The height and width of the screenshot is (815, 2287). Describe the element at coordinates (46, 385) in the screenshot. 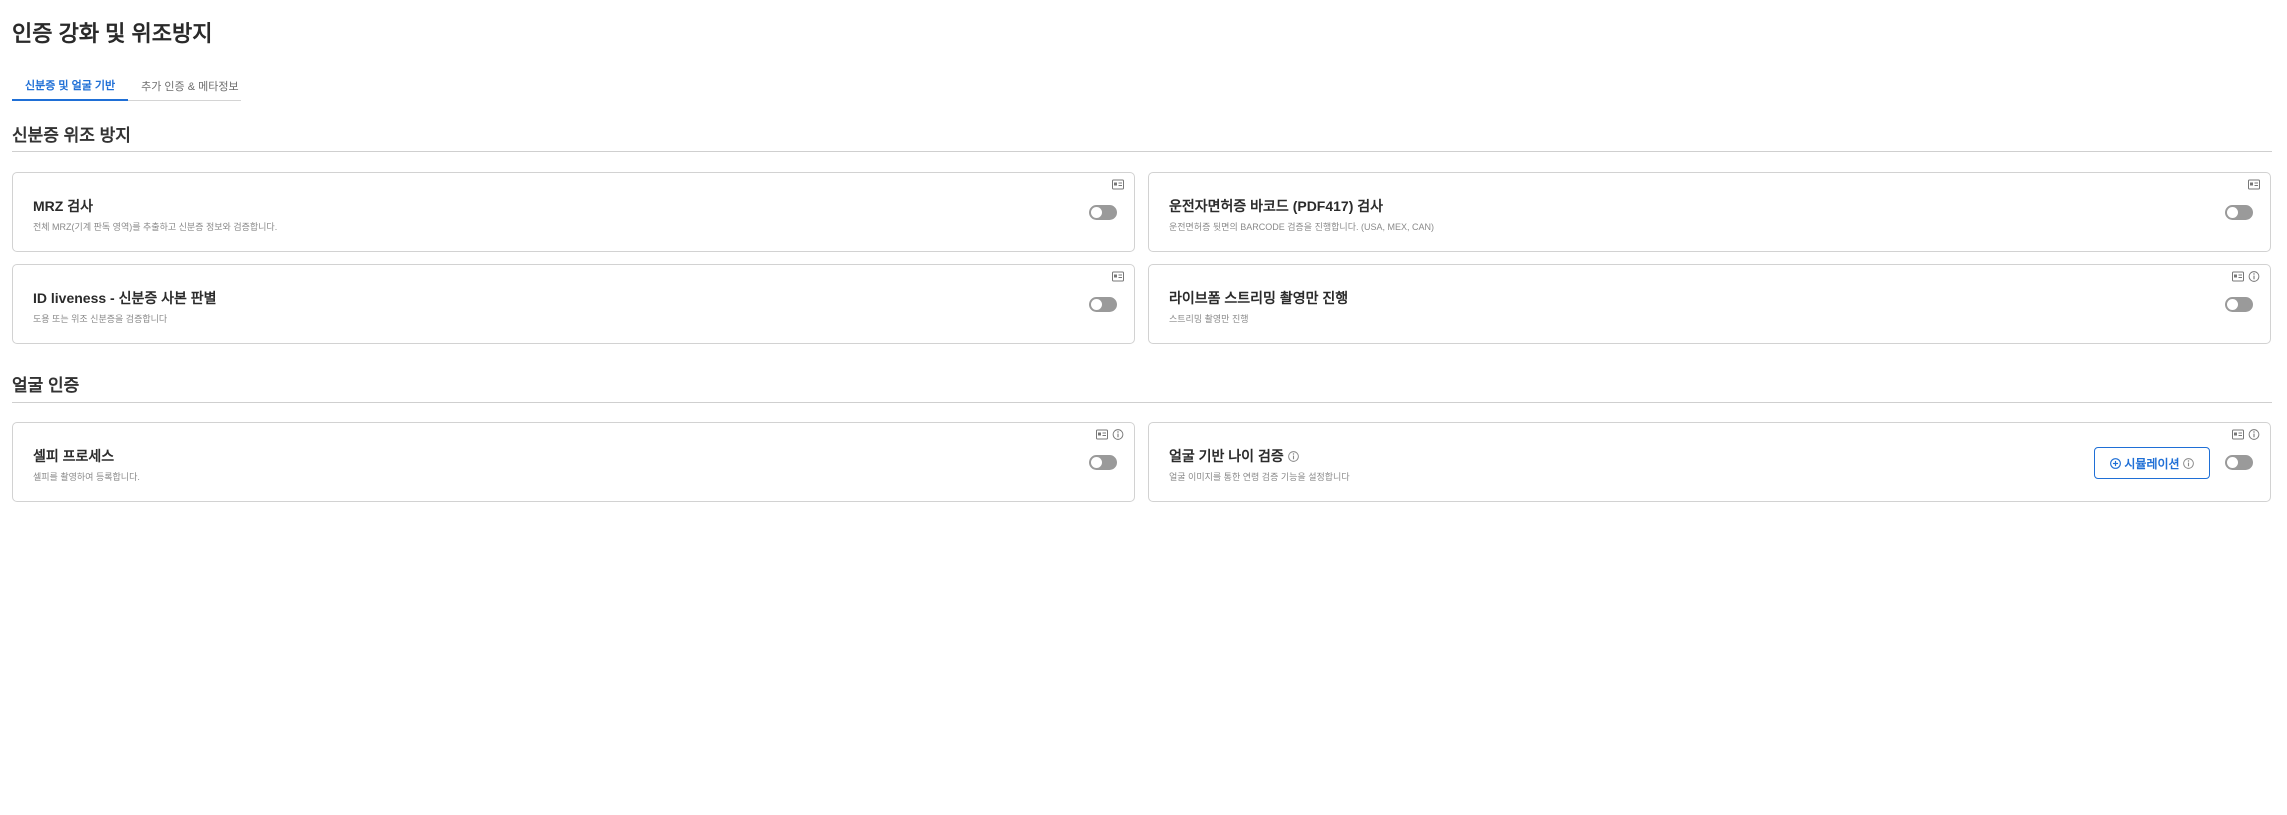

I see `section-title-face: 얼굴 인증` at that location.